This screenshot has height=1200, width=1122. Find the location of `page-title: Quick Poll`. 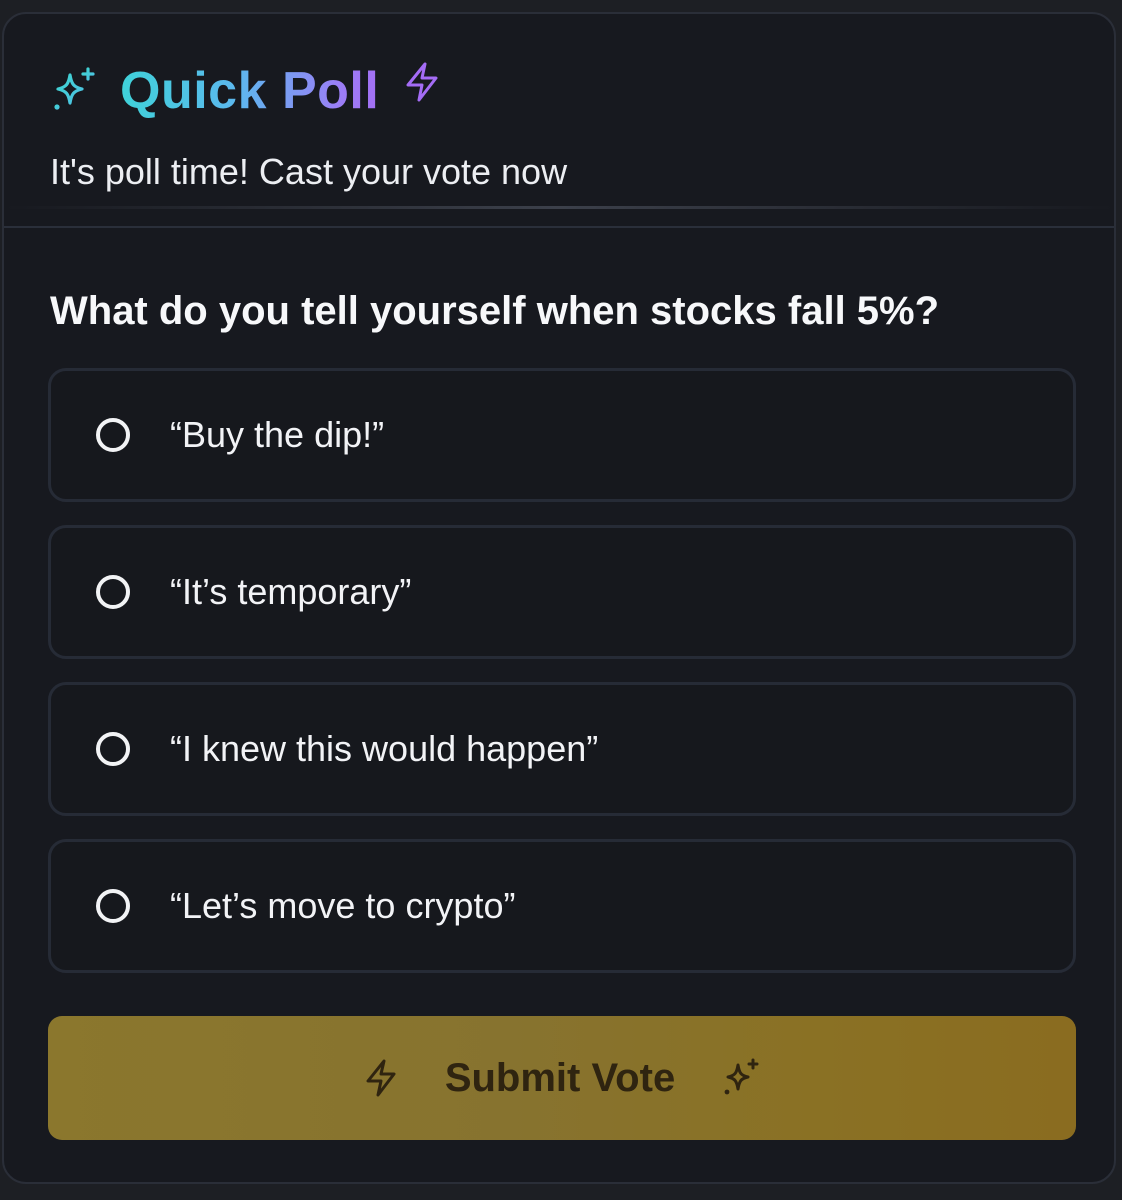

page-title: Quick Poll is located at coordinates (249, 91).